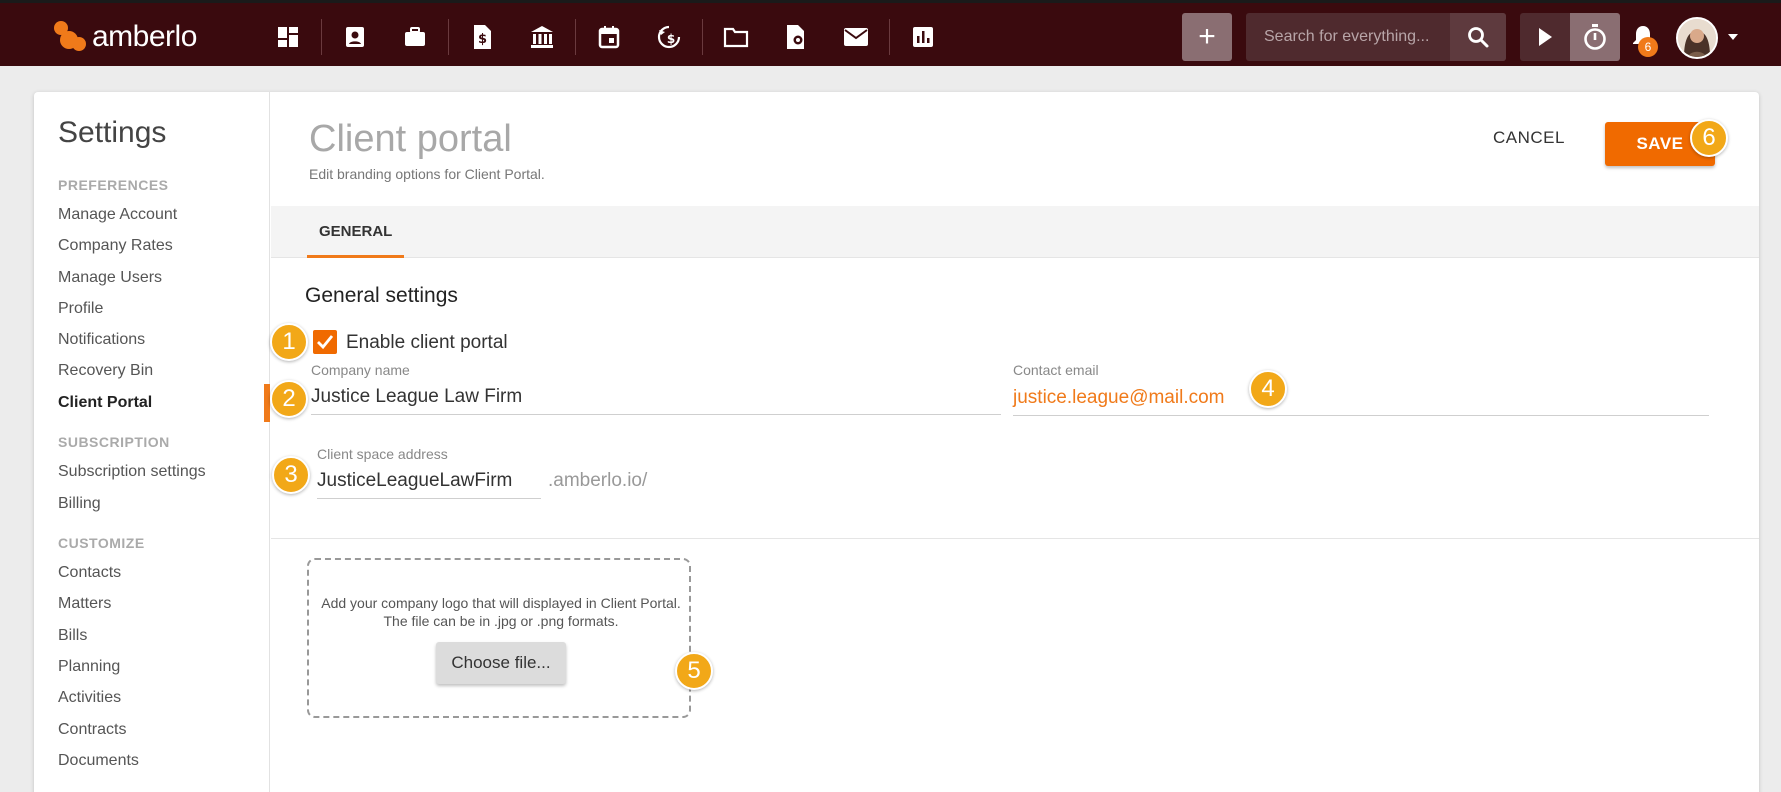 The width and height of the screenshot is (1781, 792). Describe the element at coordinates (736, 37) in the screenshot. I see `documents-icon` at that location.